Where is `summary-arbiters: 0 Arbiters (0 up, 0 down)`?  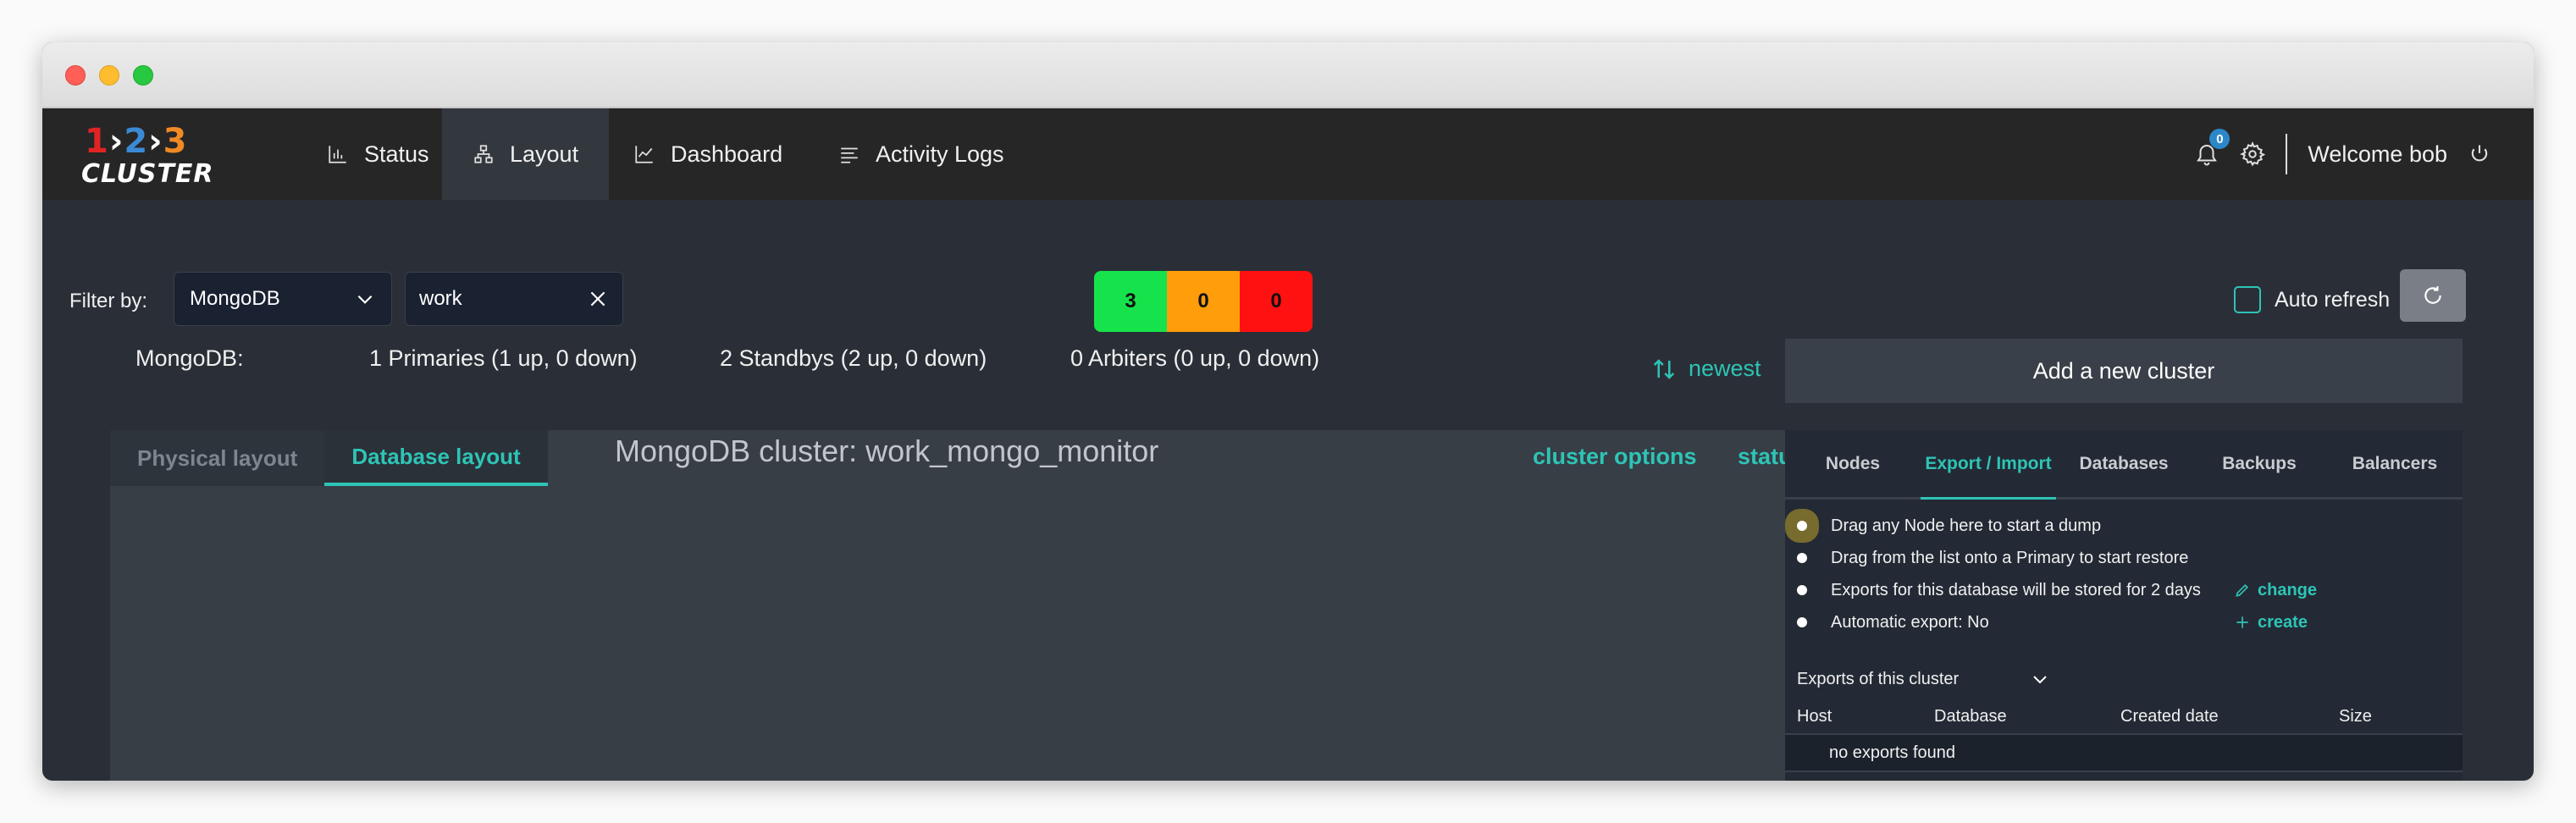 summary-arbiters: 0 Arbiters (0 up, 0 down) is located at coordinates (1195, 358).